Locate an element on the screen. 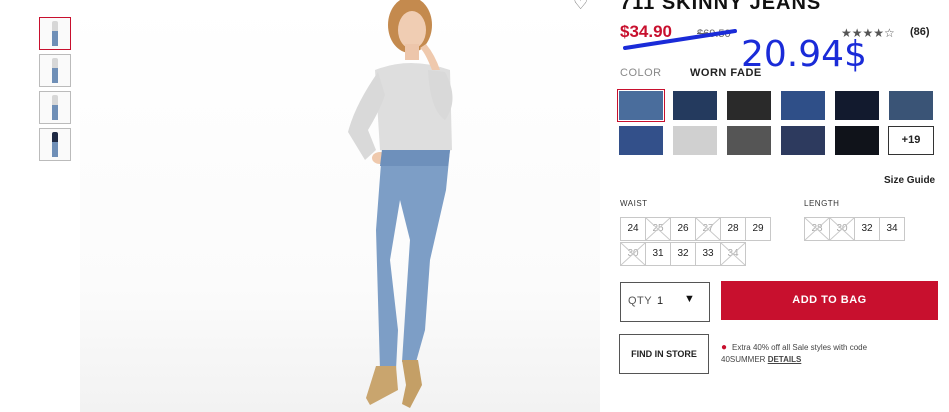 The image size is (949, 412). add-to-bag-button: ADD TO BAG is located at coordinates (829, 300).